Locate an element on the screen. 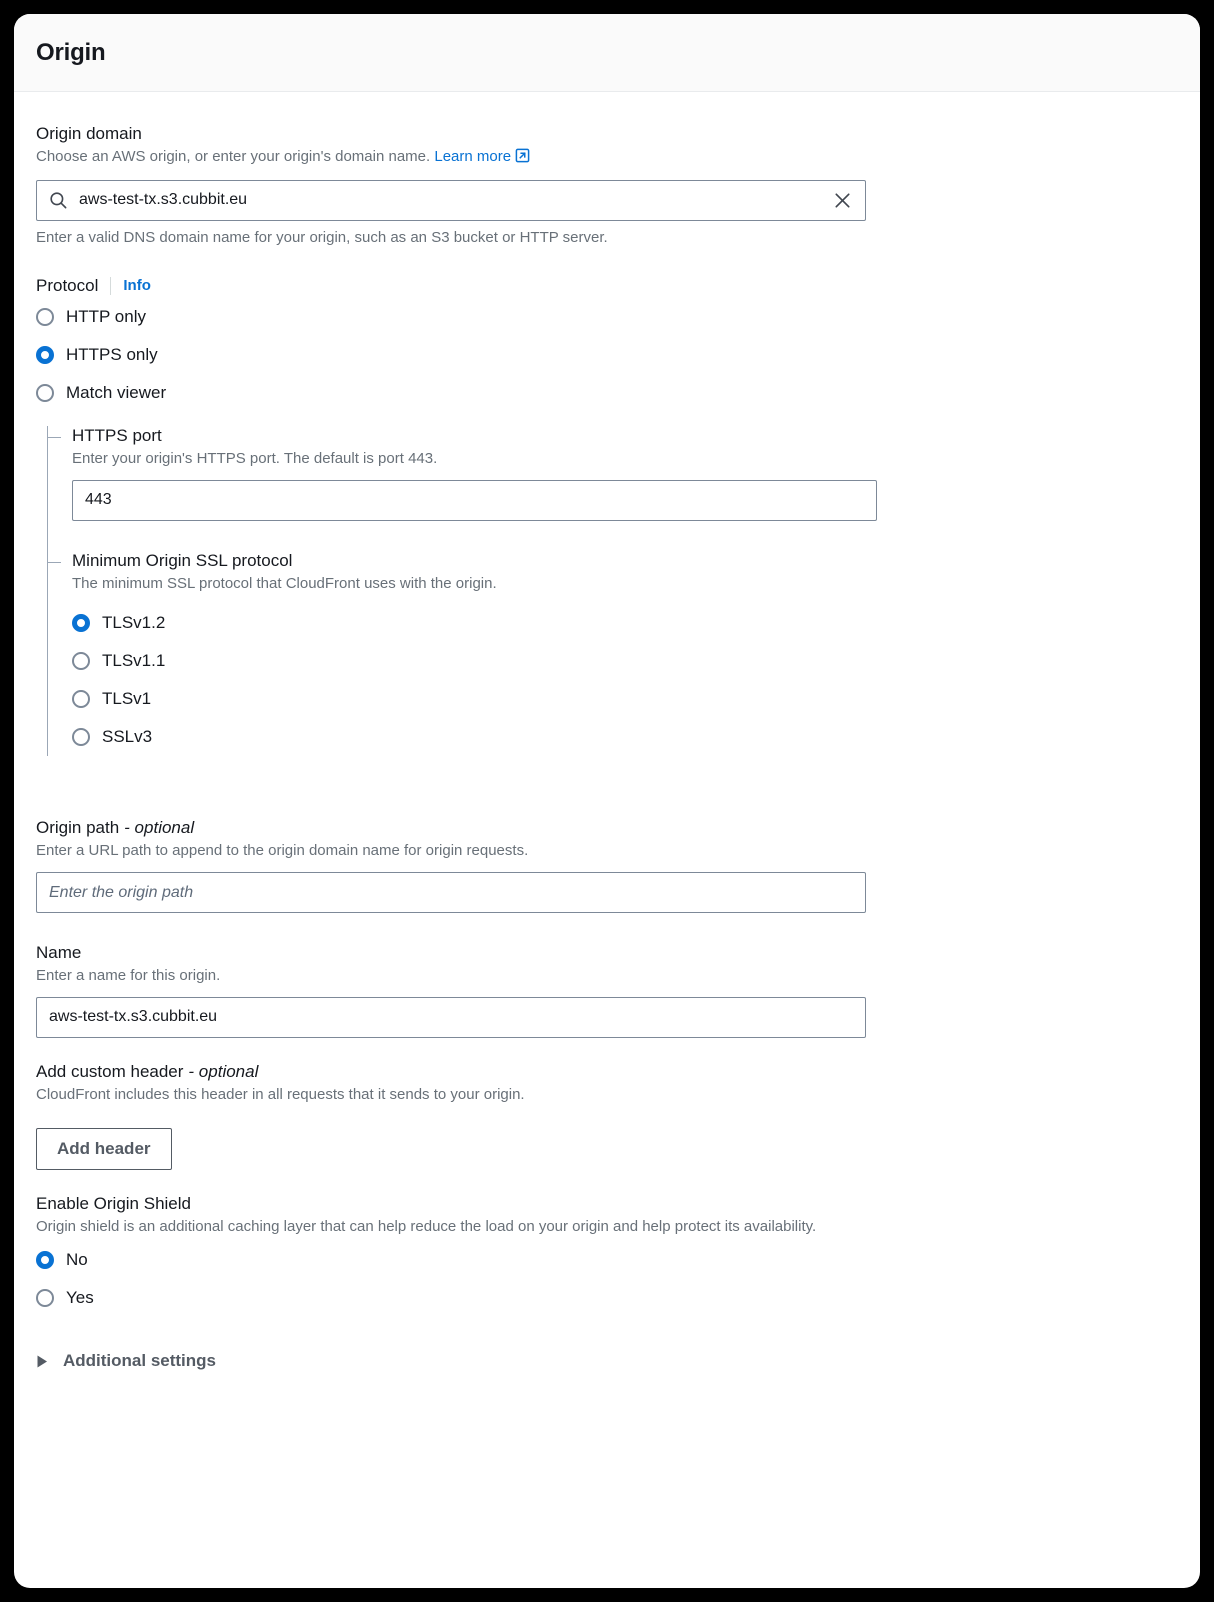 The image size is (1214, 1602). origin-domain-input: aws-test-tx.s3.cubbit.eu is located at coordinates (451, 200).